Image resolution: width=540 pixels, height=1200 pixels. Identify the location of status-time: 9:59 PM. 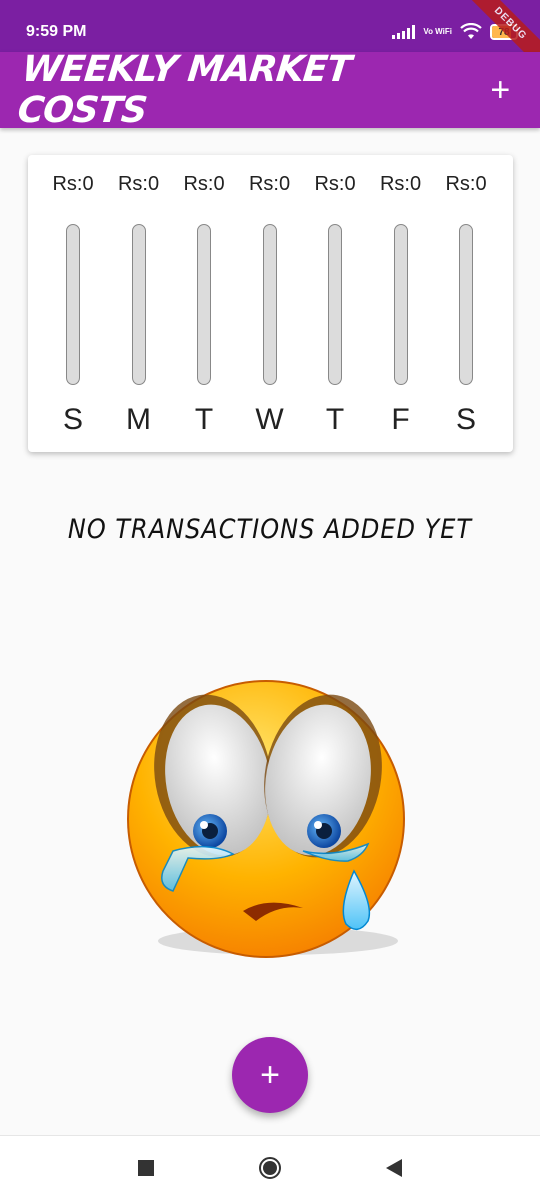
(56, 31).